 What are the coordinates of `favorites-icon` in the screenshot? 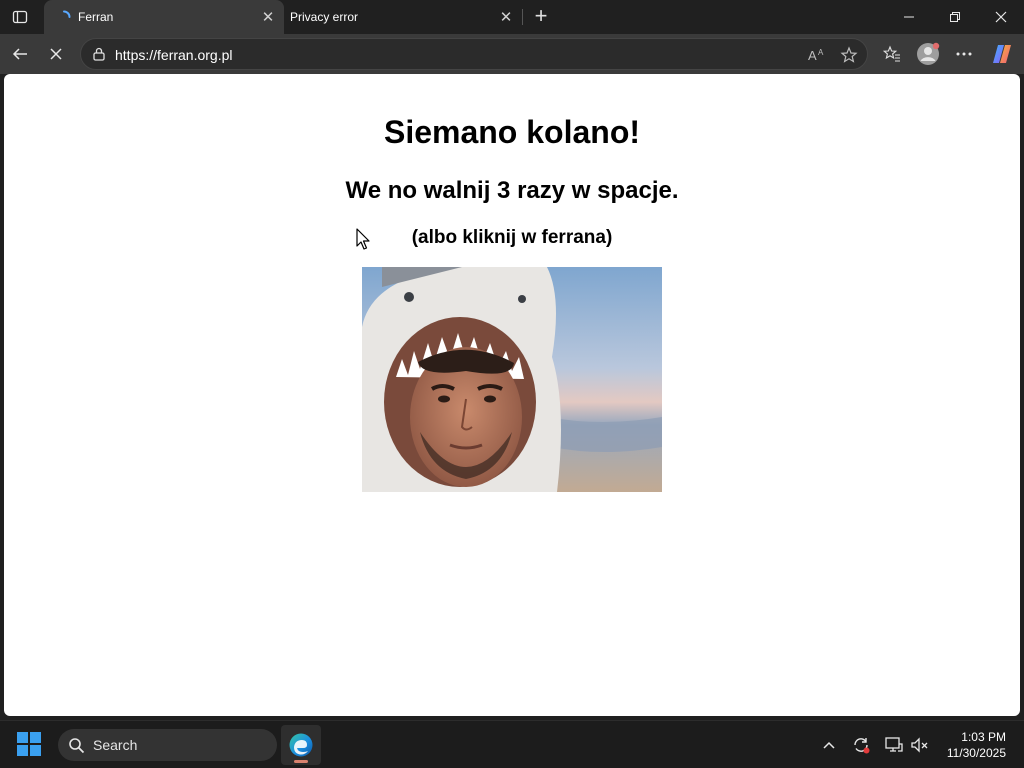 It's located at (892, 54).